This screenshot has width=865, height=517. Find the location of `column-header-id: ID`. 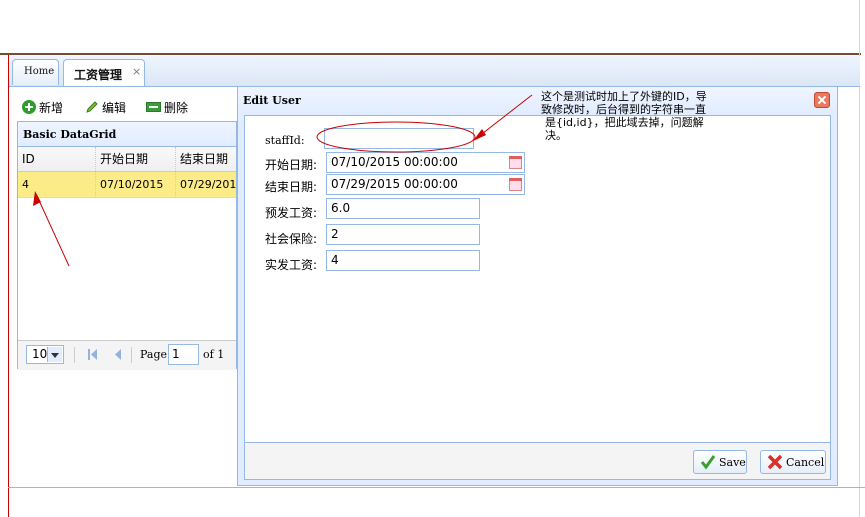

column-header-id: ID is located at coordinates (57, 159).